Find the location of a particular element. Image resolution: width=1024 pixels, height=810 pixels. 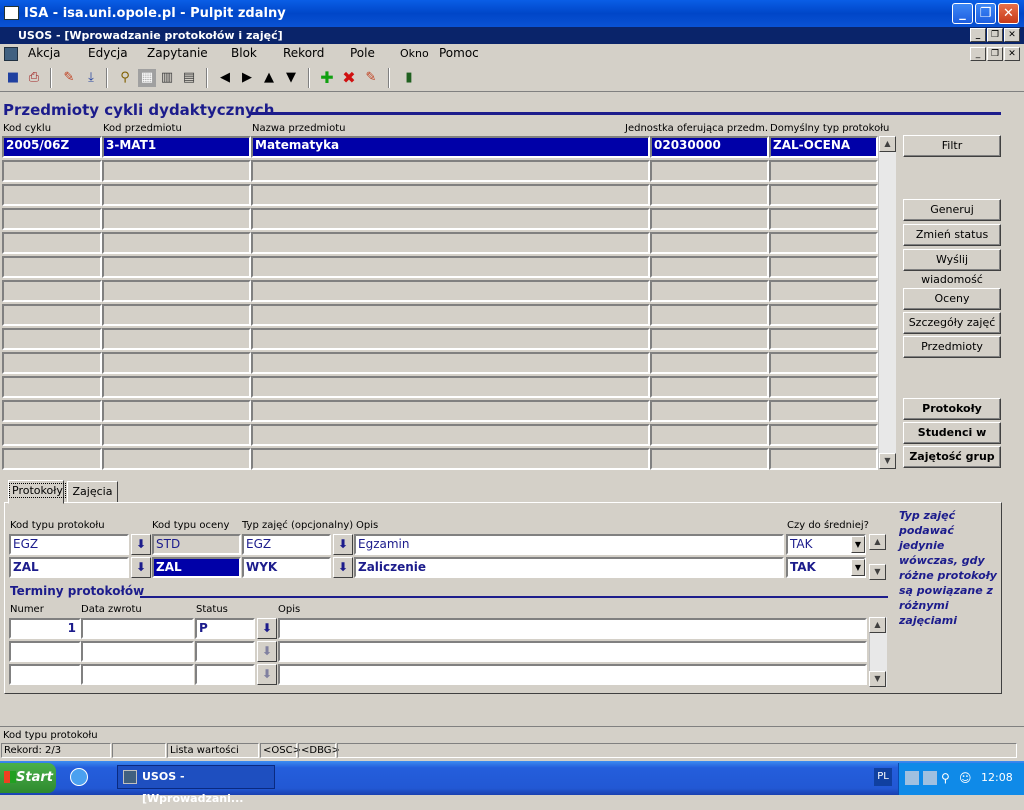

up-icon: ▲ is located at coordinates (269, 78).